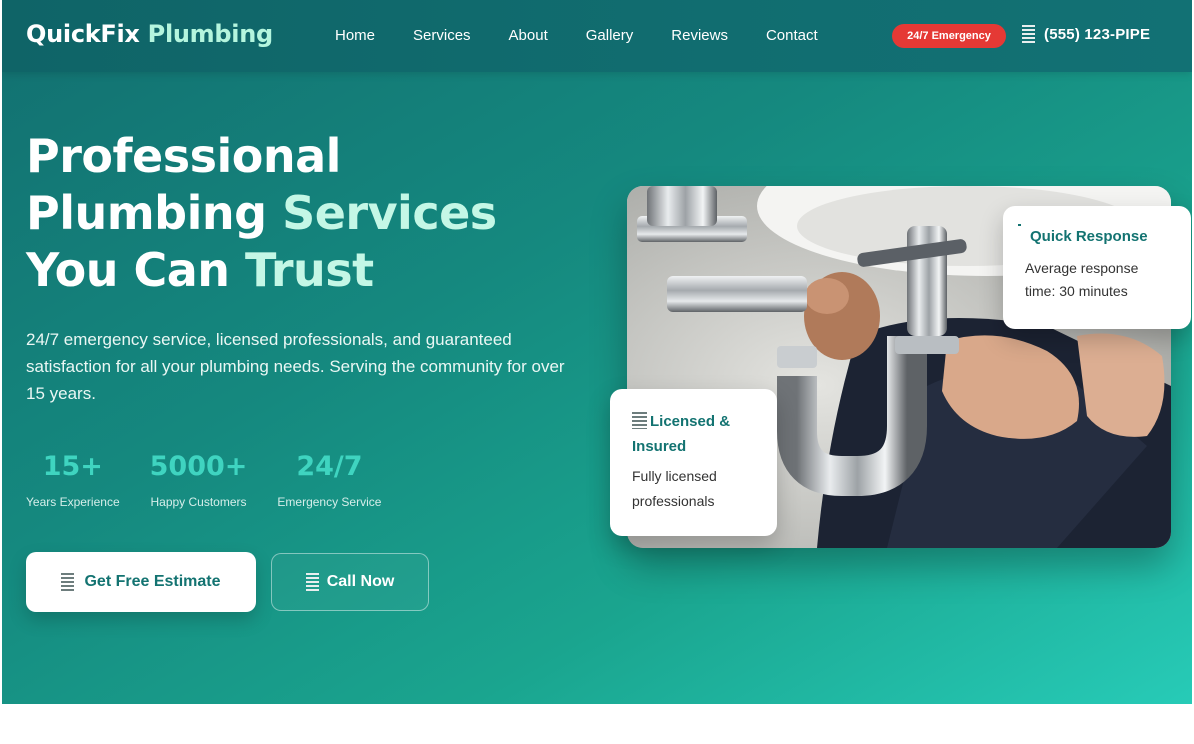 The width and height of the screenshot is (1194, 744). I want to click on nav-link-services: Services, so click(442, 35).